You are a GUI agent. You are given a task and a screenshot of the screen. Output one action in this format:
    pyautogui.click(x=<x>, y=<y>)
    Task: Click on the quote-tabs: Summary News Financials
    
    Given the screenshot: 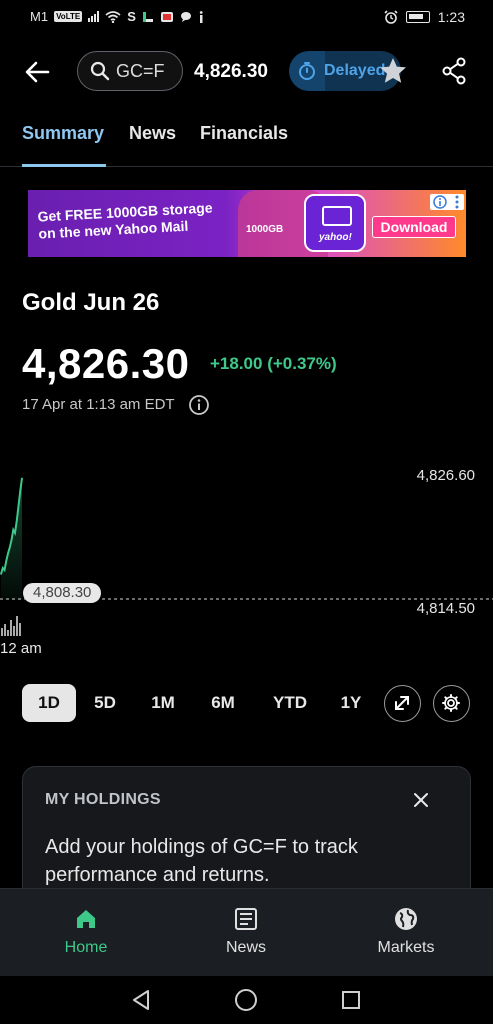 What is the action you would take?
    pyautogui.click(x=246, y=142)
    